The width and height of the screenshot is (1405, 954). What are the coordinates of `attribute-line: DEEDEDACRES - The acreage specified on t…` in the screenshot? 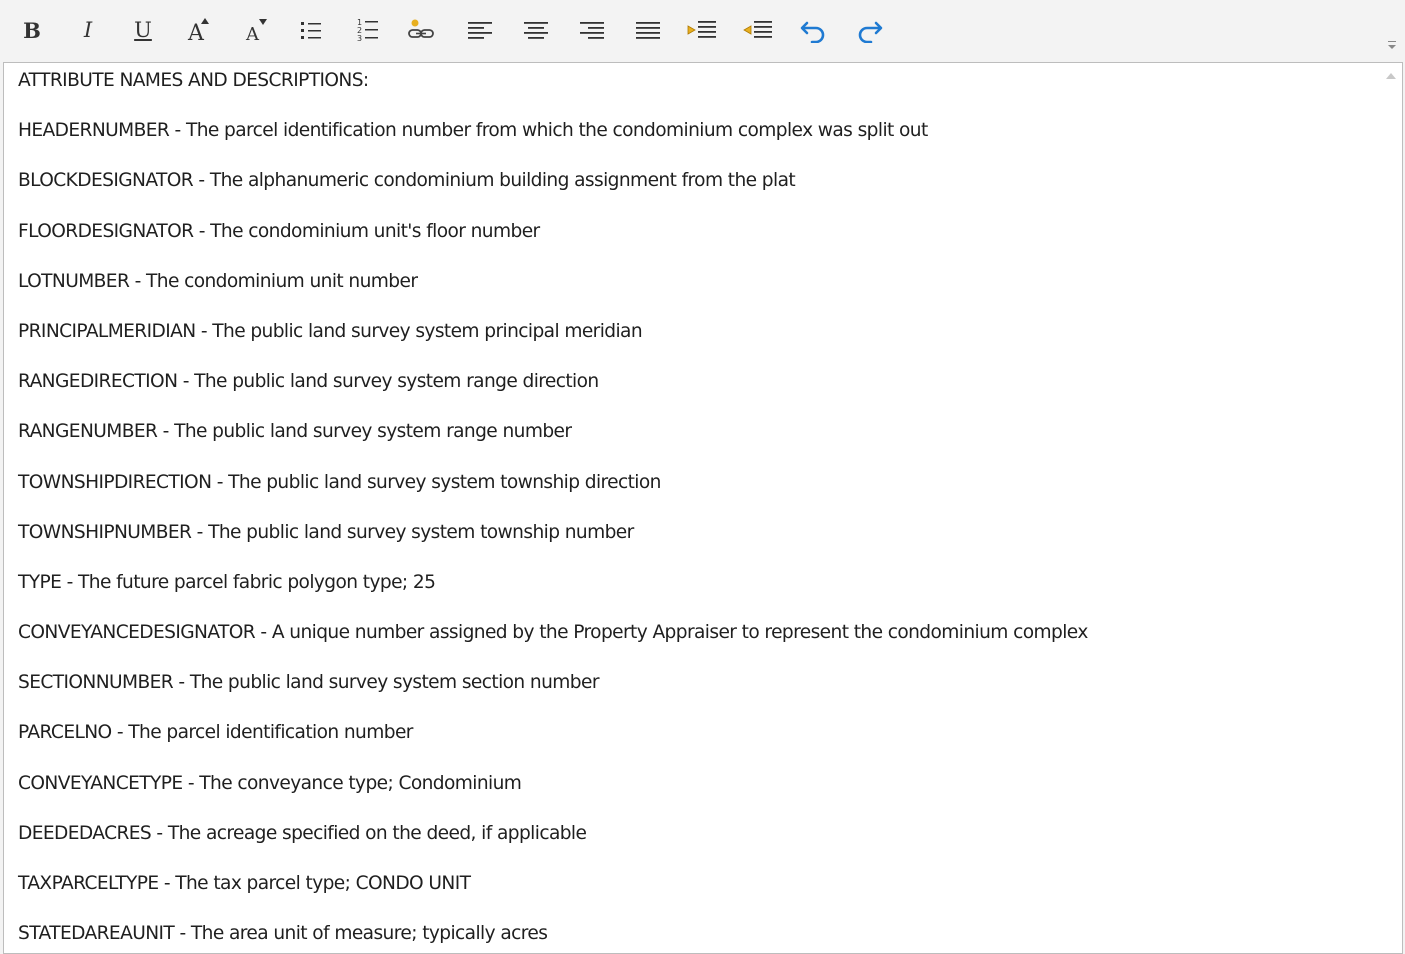 It's located at (302, 833).